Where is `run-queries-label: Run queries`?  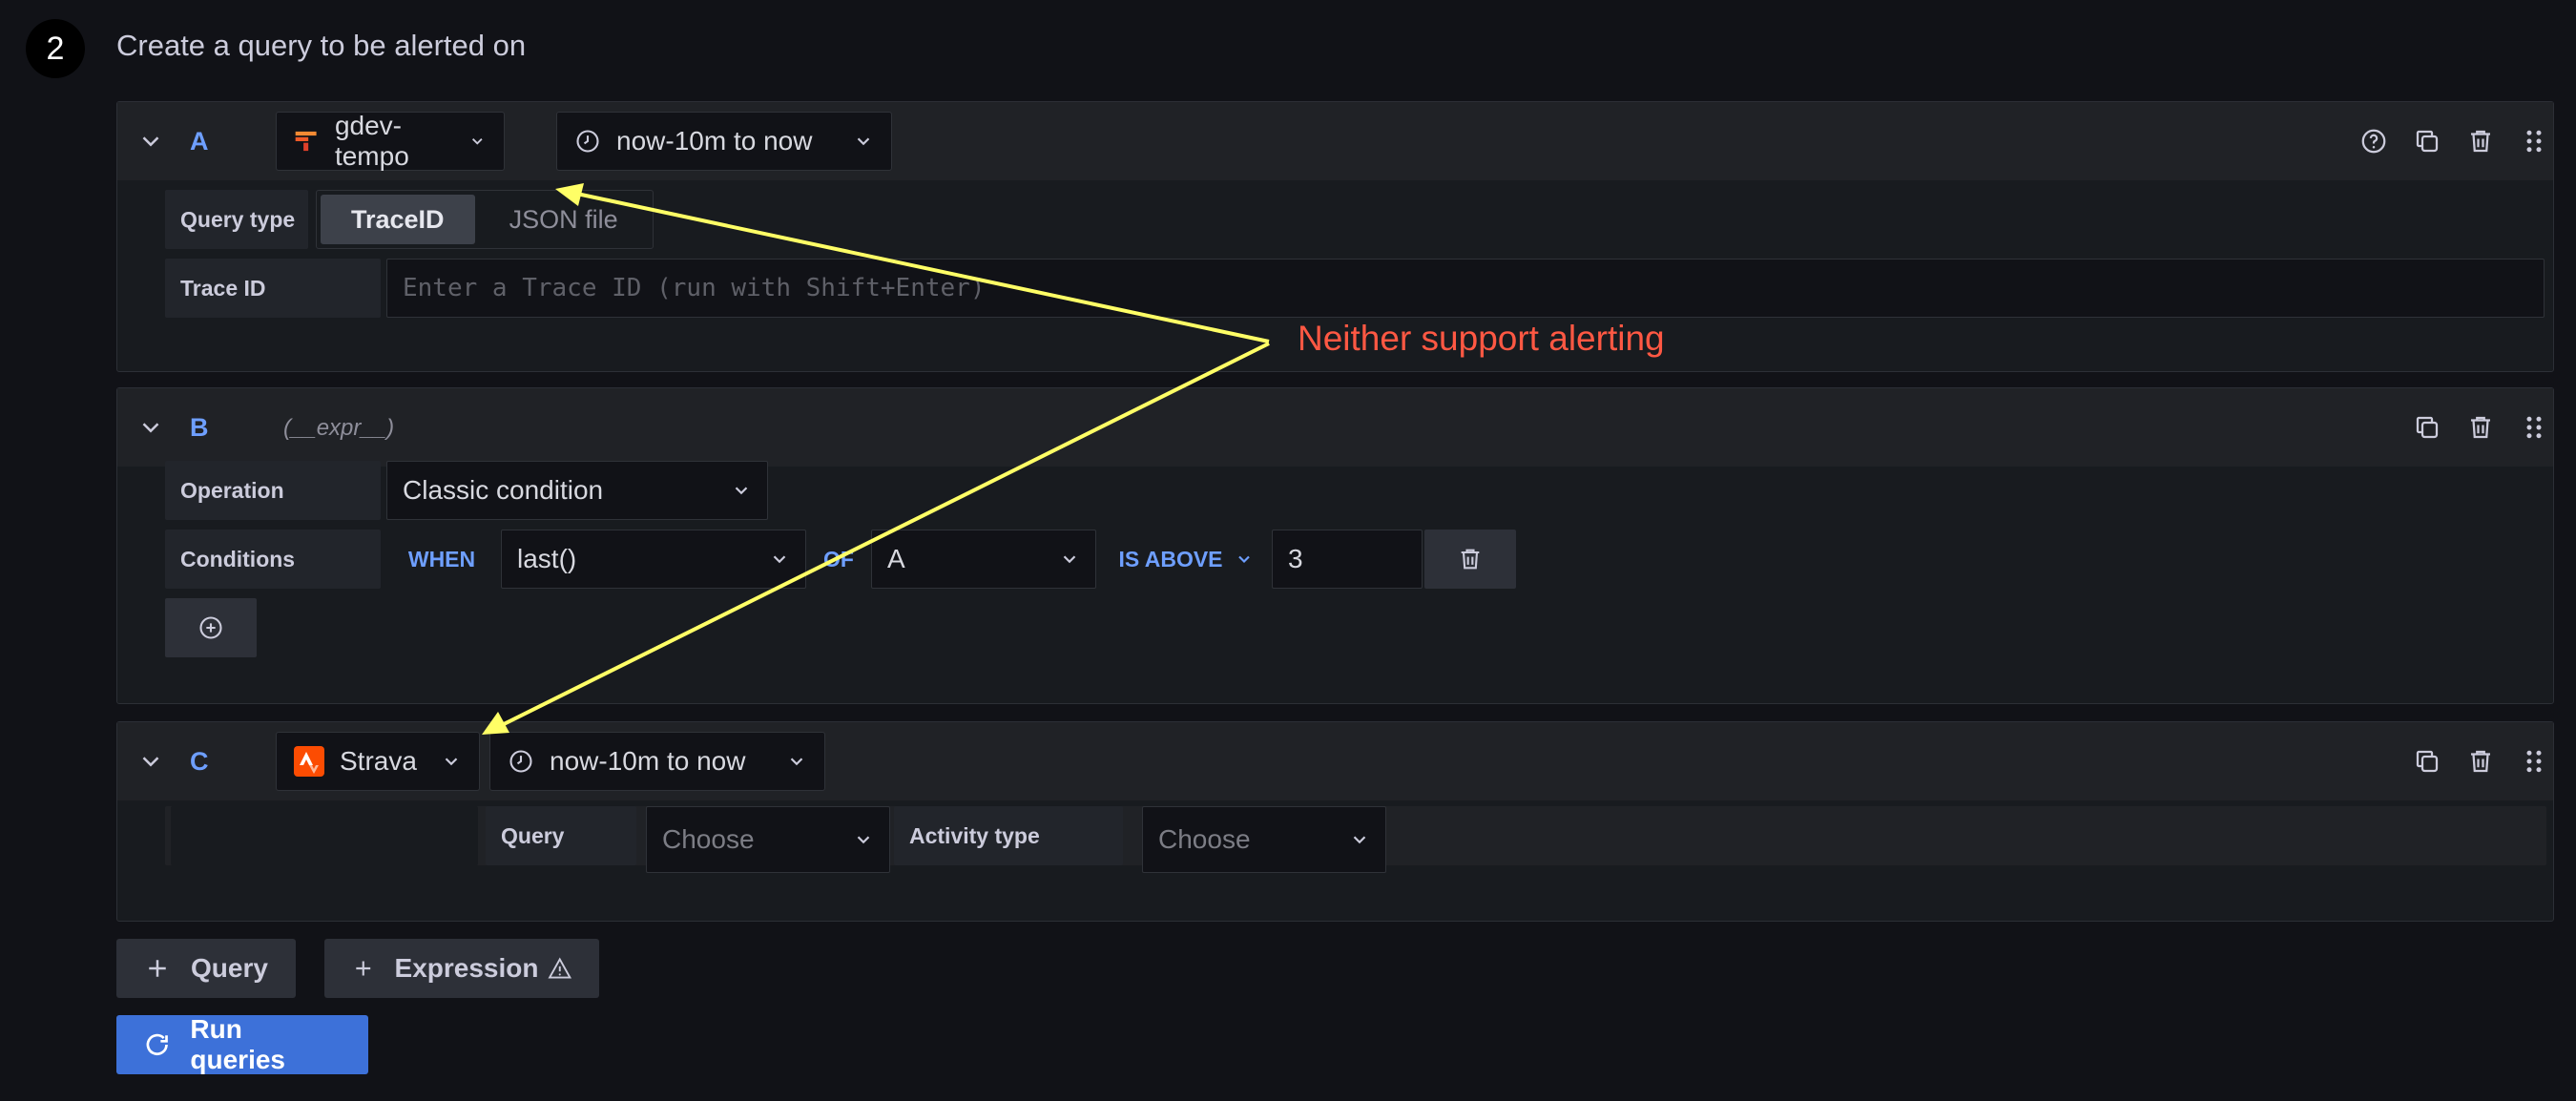 run-queries-label: Run queries is located at coordinates (238, 1044).